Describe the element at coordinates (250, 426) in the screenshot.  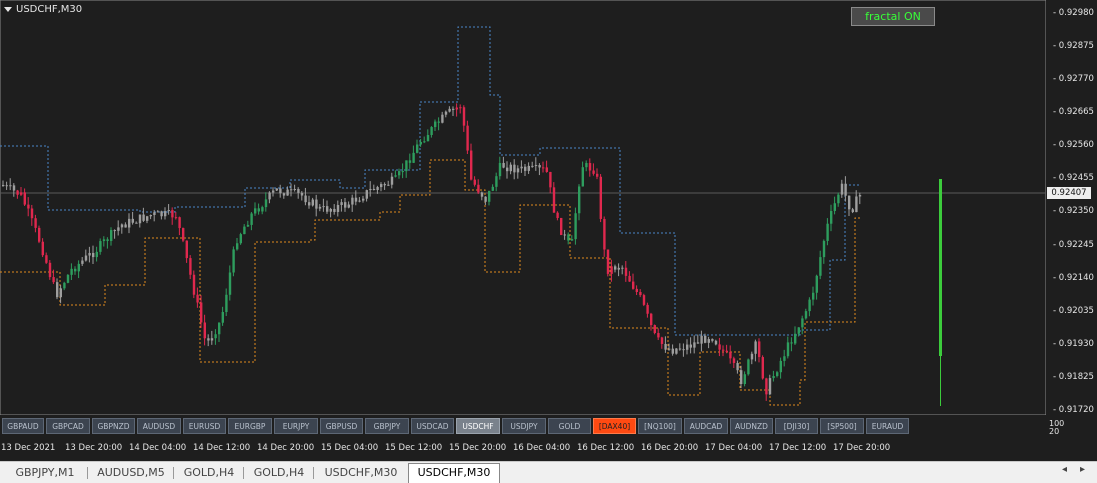
I see `symbol-button: EURGBP` at that location.